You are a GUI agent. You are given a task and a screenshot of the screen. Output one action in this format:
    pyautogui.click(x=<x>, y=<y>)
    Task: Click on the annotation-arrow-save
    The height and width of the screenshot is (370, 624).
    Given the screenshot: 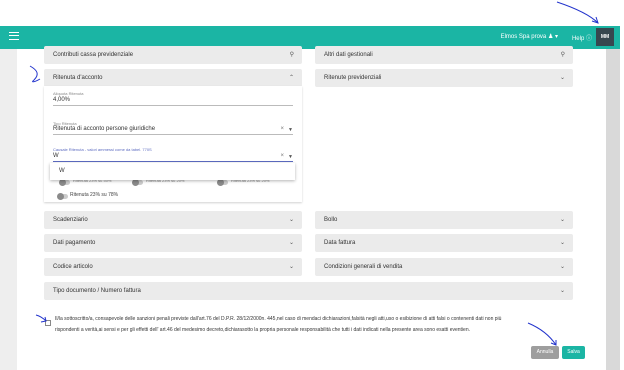 What is the action you would take?
    pyautogui.click(x=542, y=334)
    